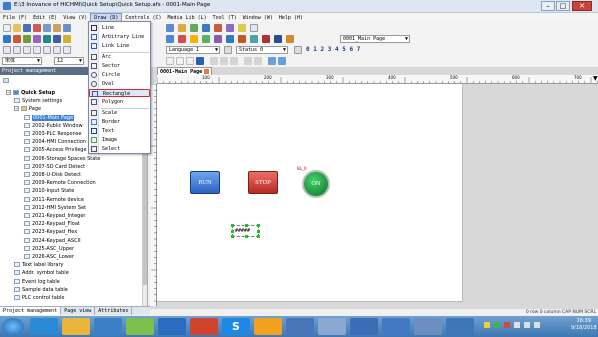  Describe the element at coordinates (27, 50) in the screenshot. I see `curve-tool-icon` at that location.